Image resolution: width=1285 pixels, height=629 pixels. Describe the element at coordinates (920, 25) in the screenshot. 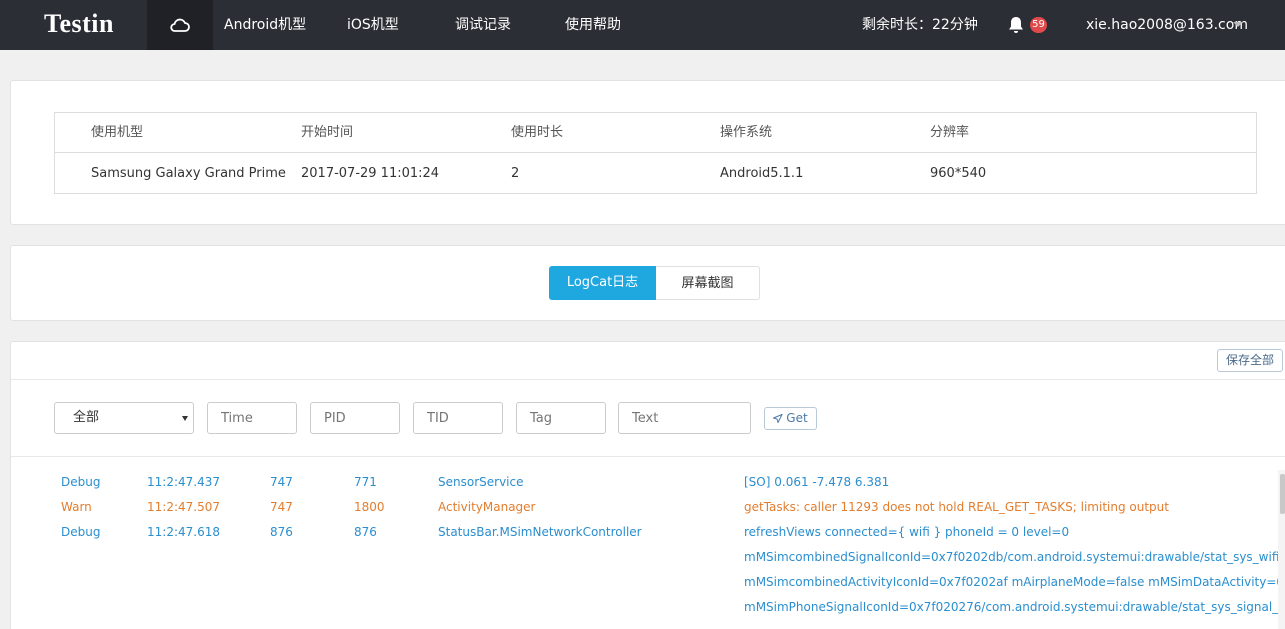

I see `remaining-time: 剩余时长：22分钟` at that location.